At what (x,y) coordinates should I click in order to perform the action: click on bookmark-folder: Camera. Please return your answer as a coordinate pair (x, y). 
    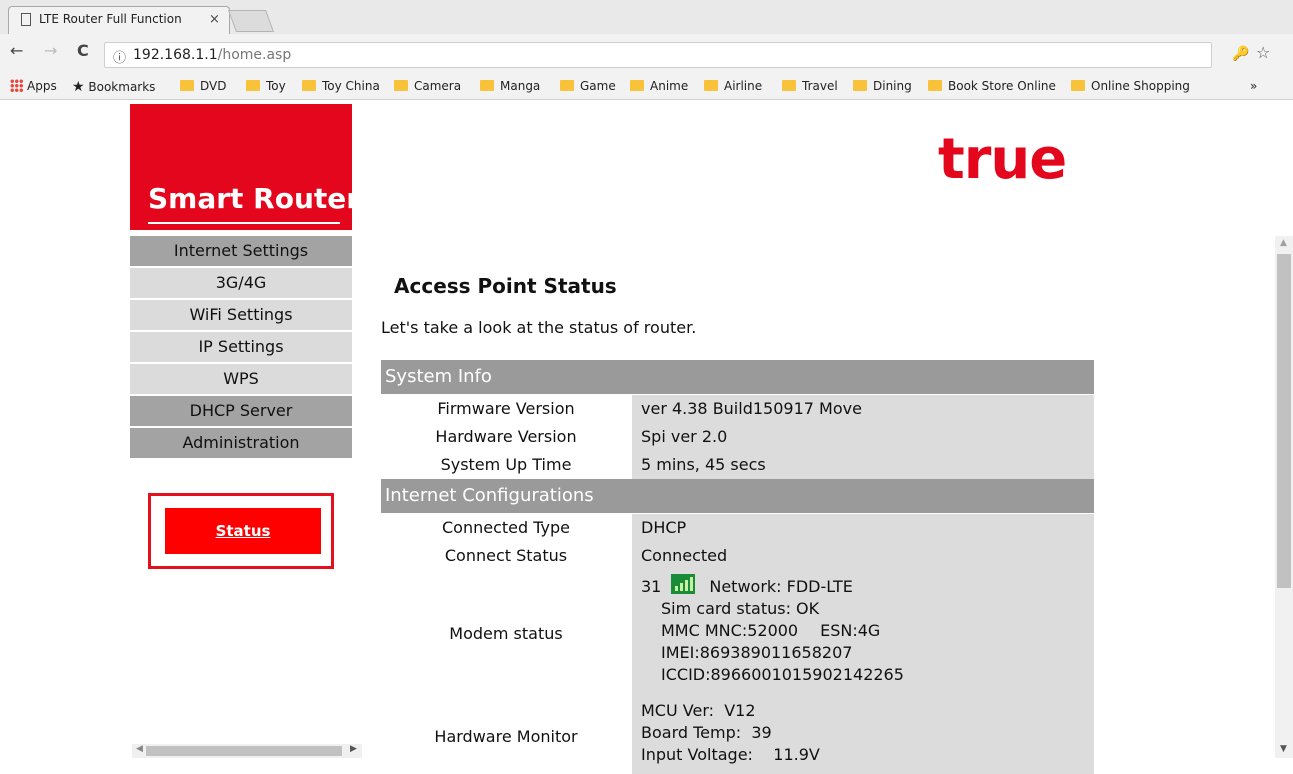
    Looking at the image, I should click on (427, 86).